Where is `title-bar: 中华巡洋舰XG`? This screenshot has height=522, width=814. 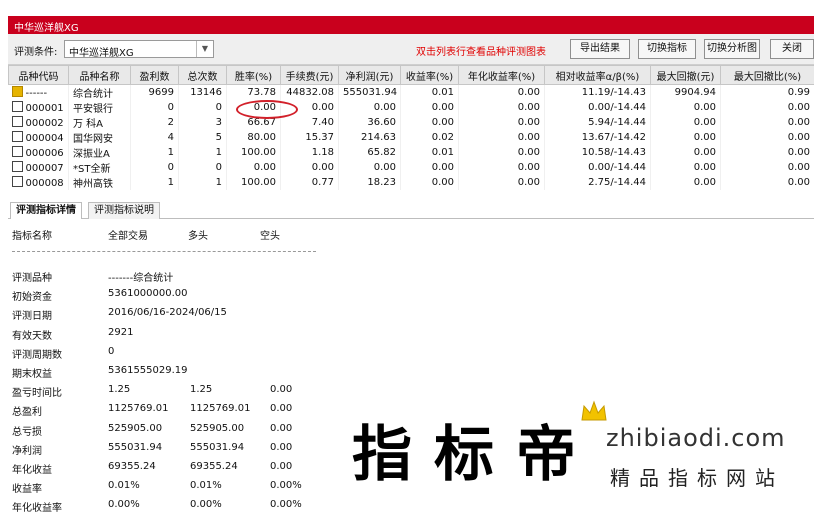 title-bar: 中华巡洋舰XG is located at coordinates (411, 25).